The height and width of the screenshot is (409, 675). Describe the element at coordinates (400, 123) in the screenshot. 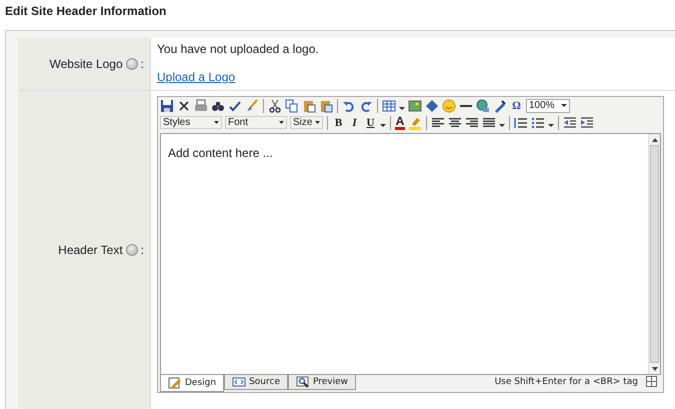

I see `font-color-button: A` at that location.